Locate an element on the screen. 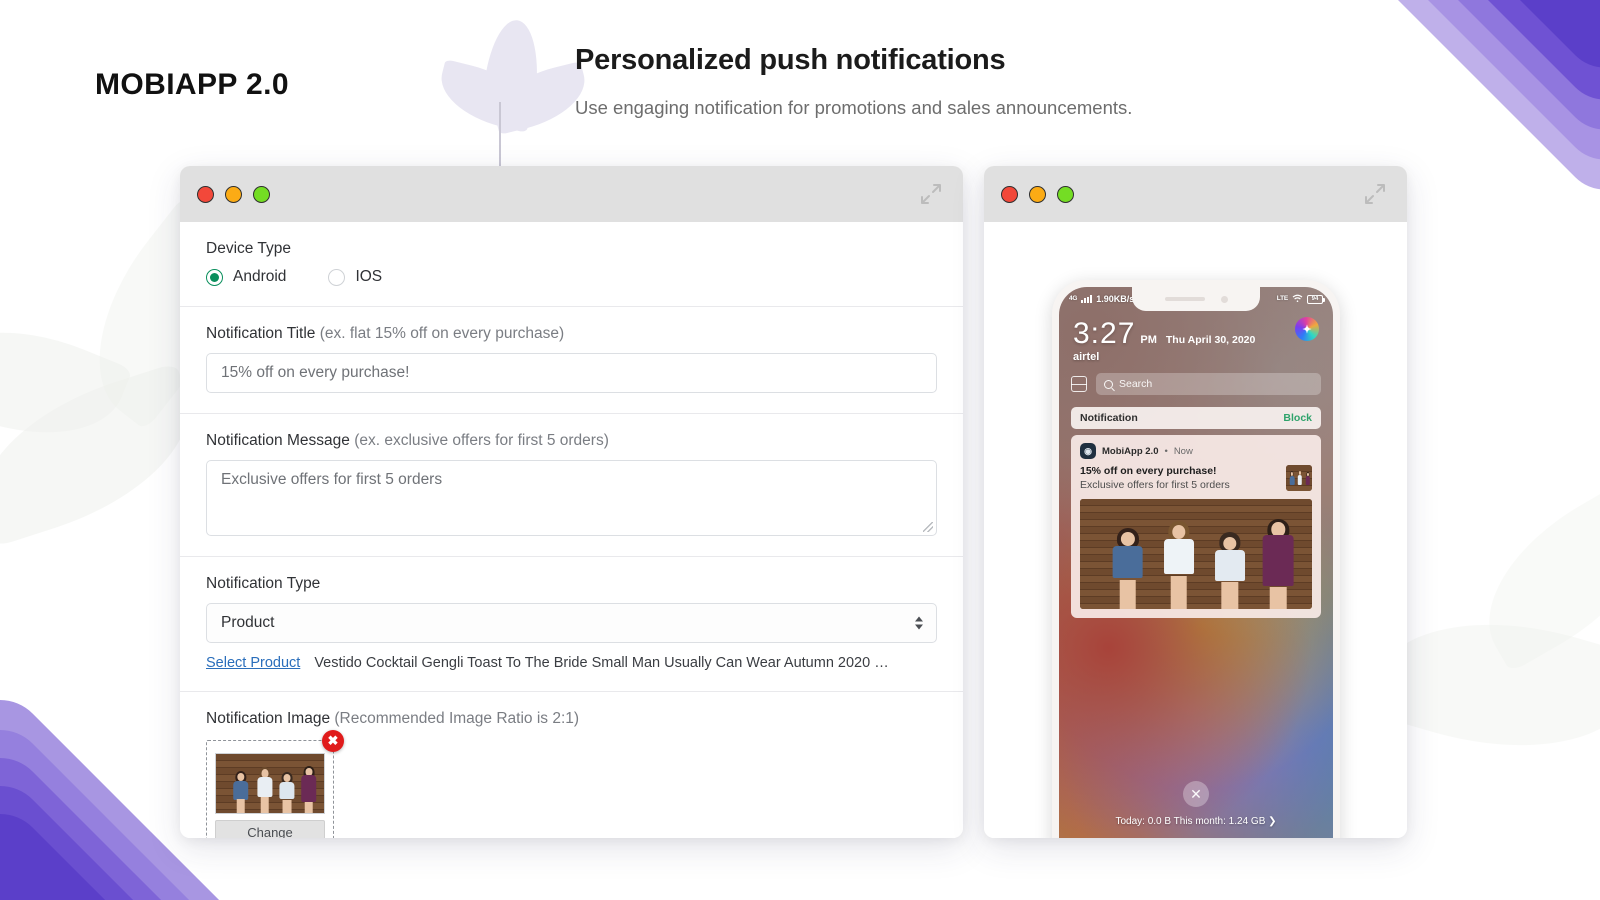 This screenshot has height=900, width=1600. notification-big-picture is located at coordinates (1196, 554).